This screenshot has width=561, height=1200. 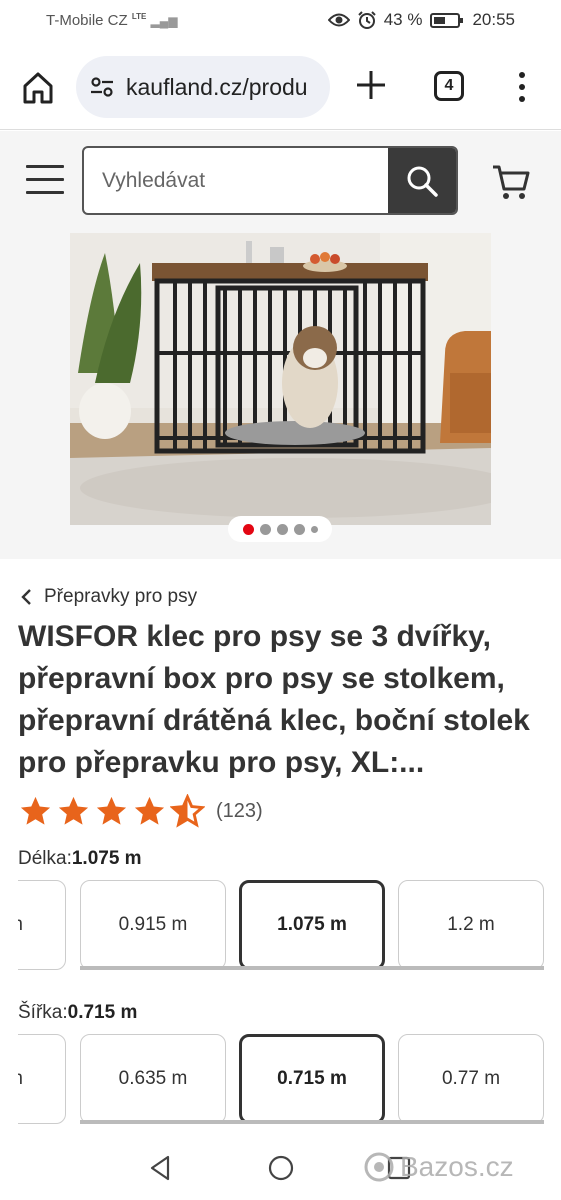 I want to click on watermark-text: Bazos.cz, so click(x=457, y=1166).